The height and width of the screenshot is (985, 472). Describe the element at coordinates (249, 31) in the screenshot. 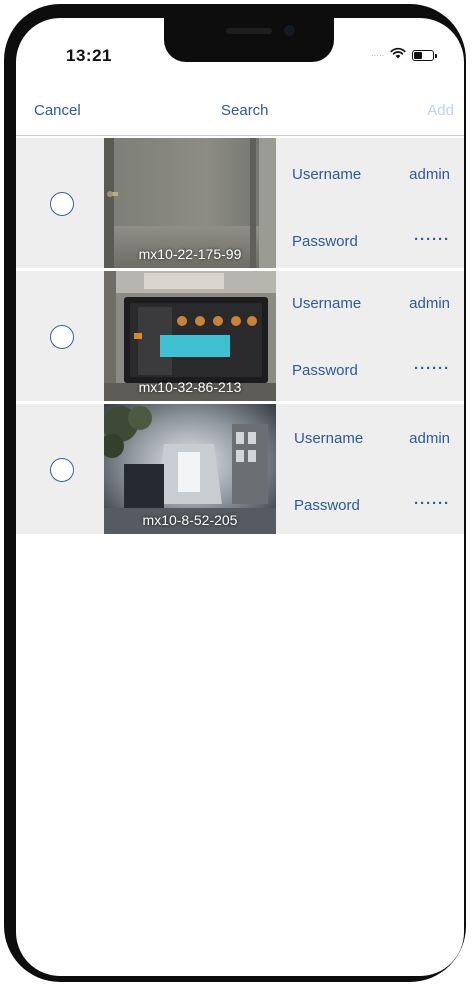

I see `speaker-grille` at that location.